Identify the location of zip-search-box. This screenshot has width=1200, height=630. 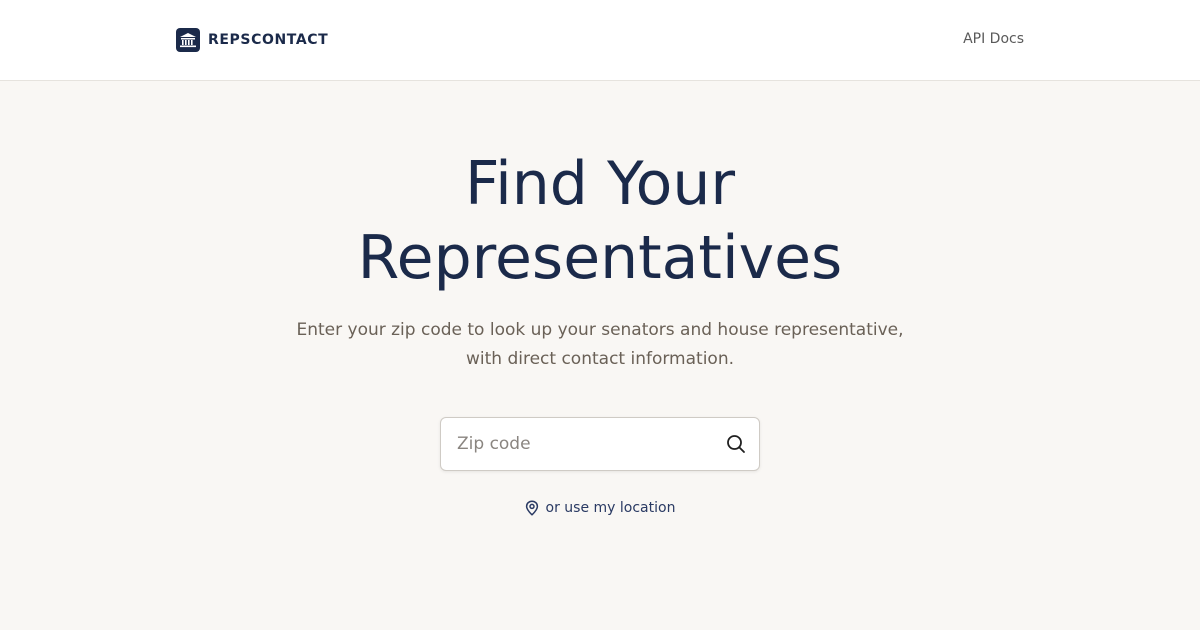
(600, 444).